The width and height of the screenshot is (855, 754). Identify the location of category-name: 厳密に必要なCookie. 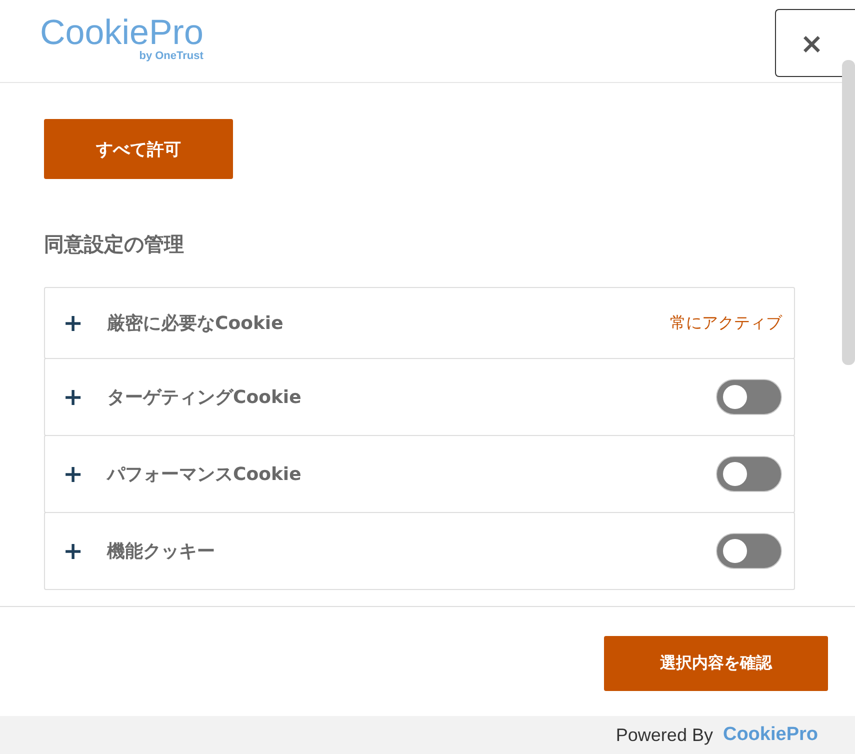
(195, 323).